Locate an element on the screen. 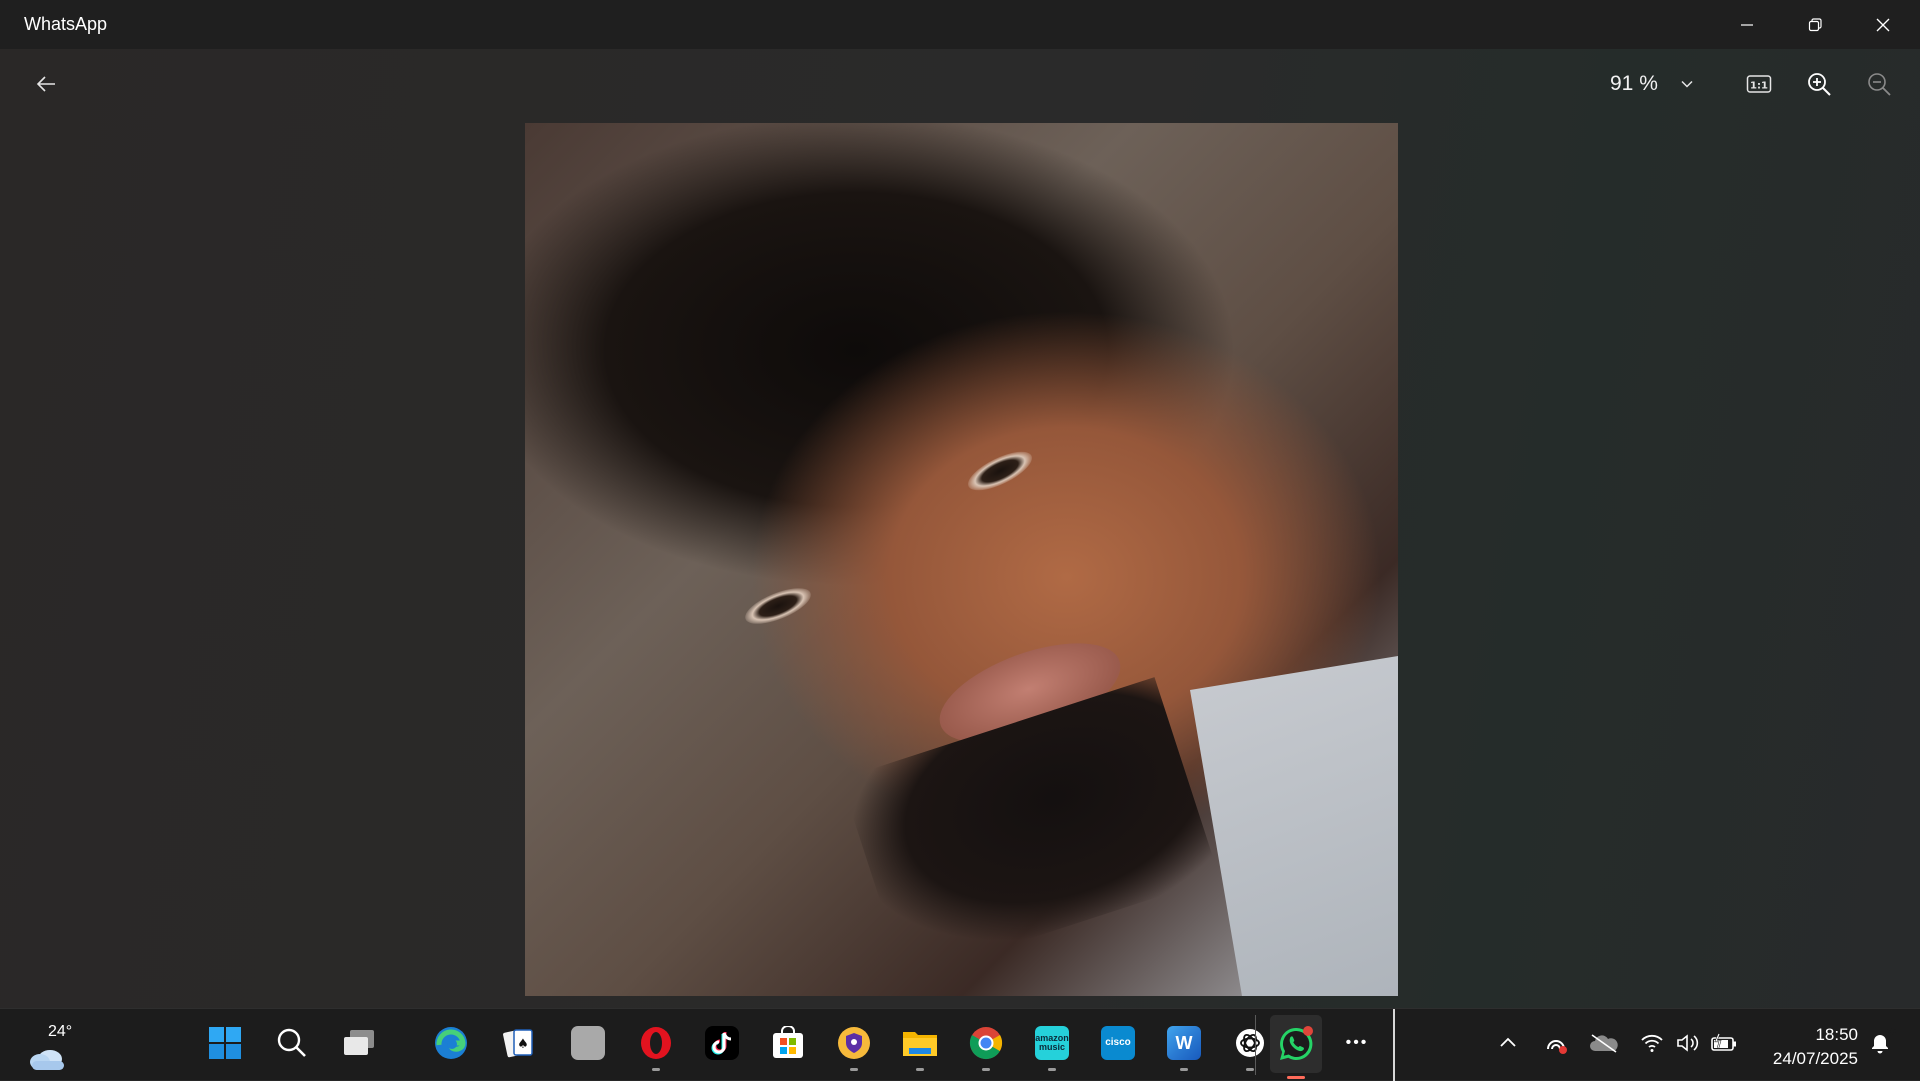 The height and width of the screenshot is (1081, 1920). word-icon: W is located at coordinates (1184, 1043).